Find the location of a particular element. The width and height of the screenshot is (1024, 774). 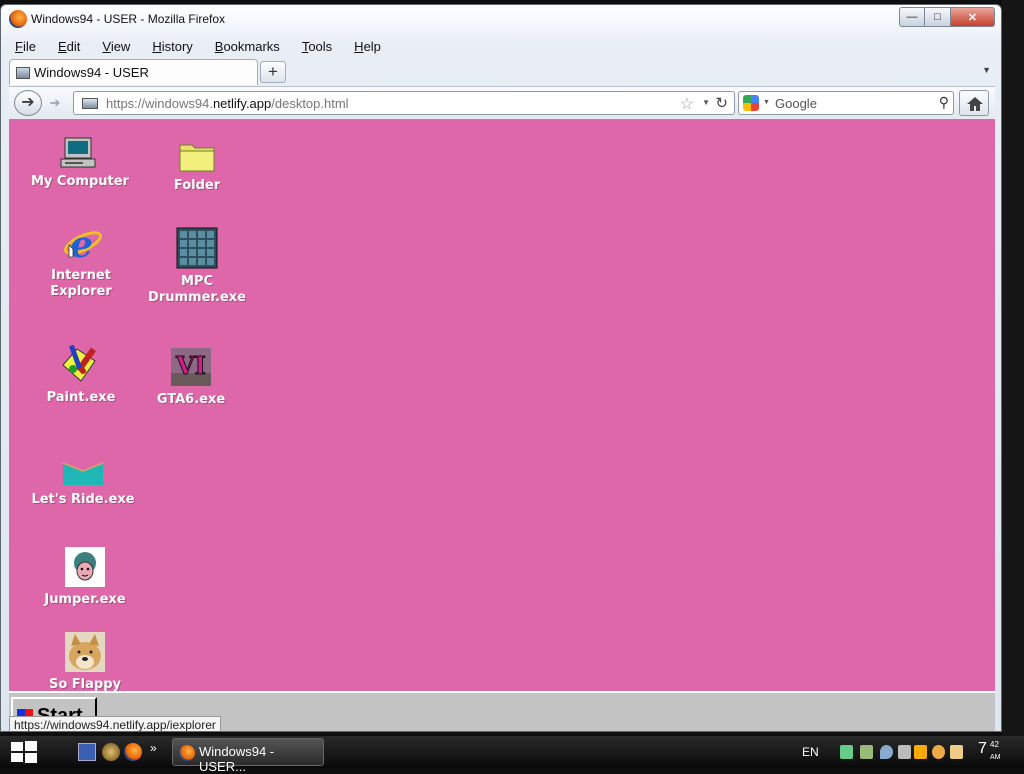

app-pin-icon is located at coordinates (111, 752).